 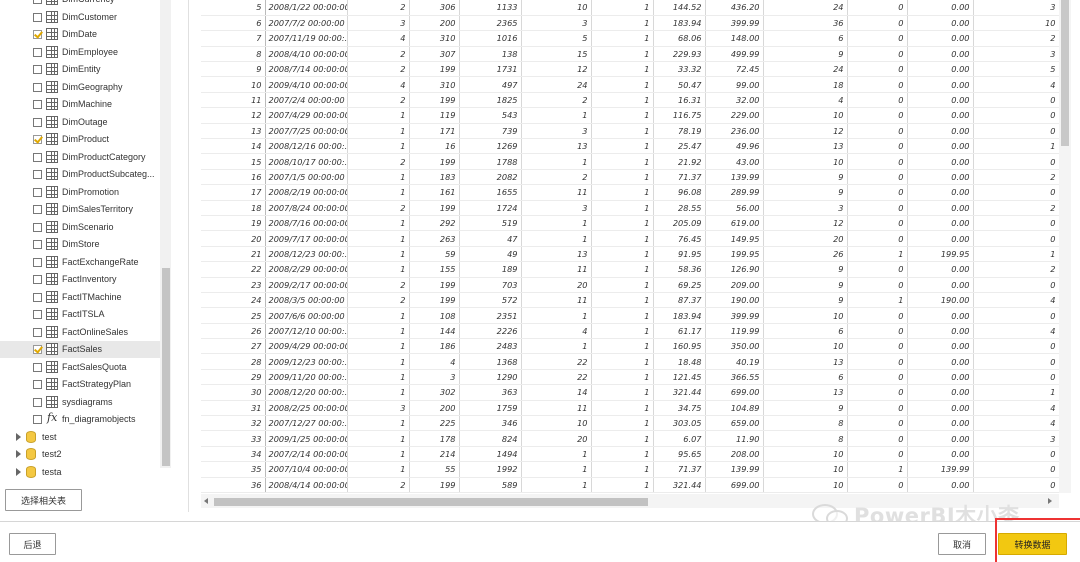 I want to click on grid-horizontal-scrollbar-thumb, so click(x=431, y=502).